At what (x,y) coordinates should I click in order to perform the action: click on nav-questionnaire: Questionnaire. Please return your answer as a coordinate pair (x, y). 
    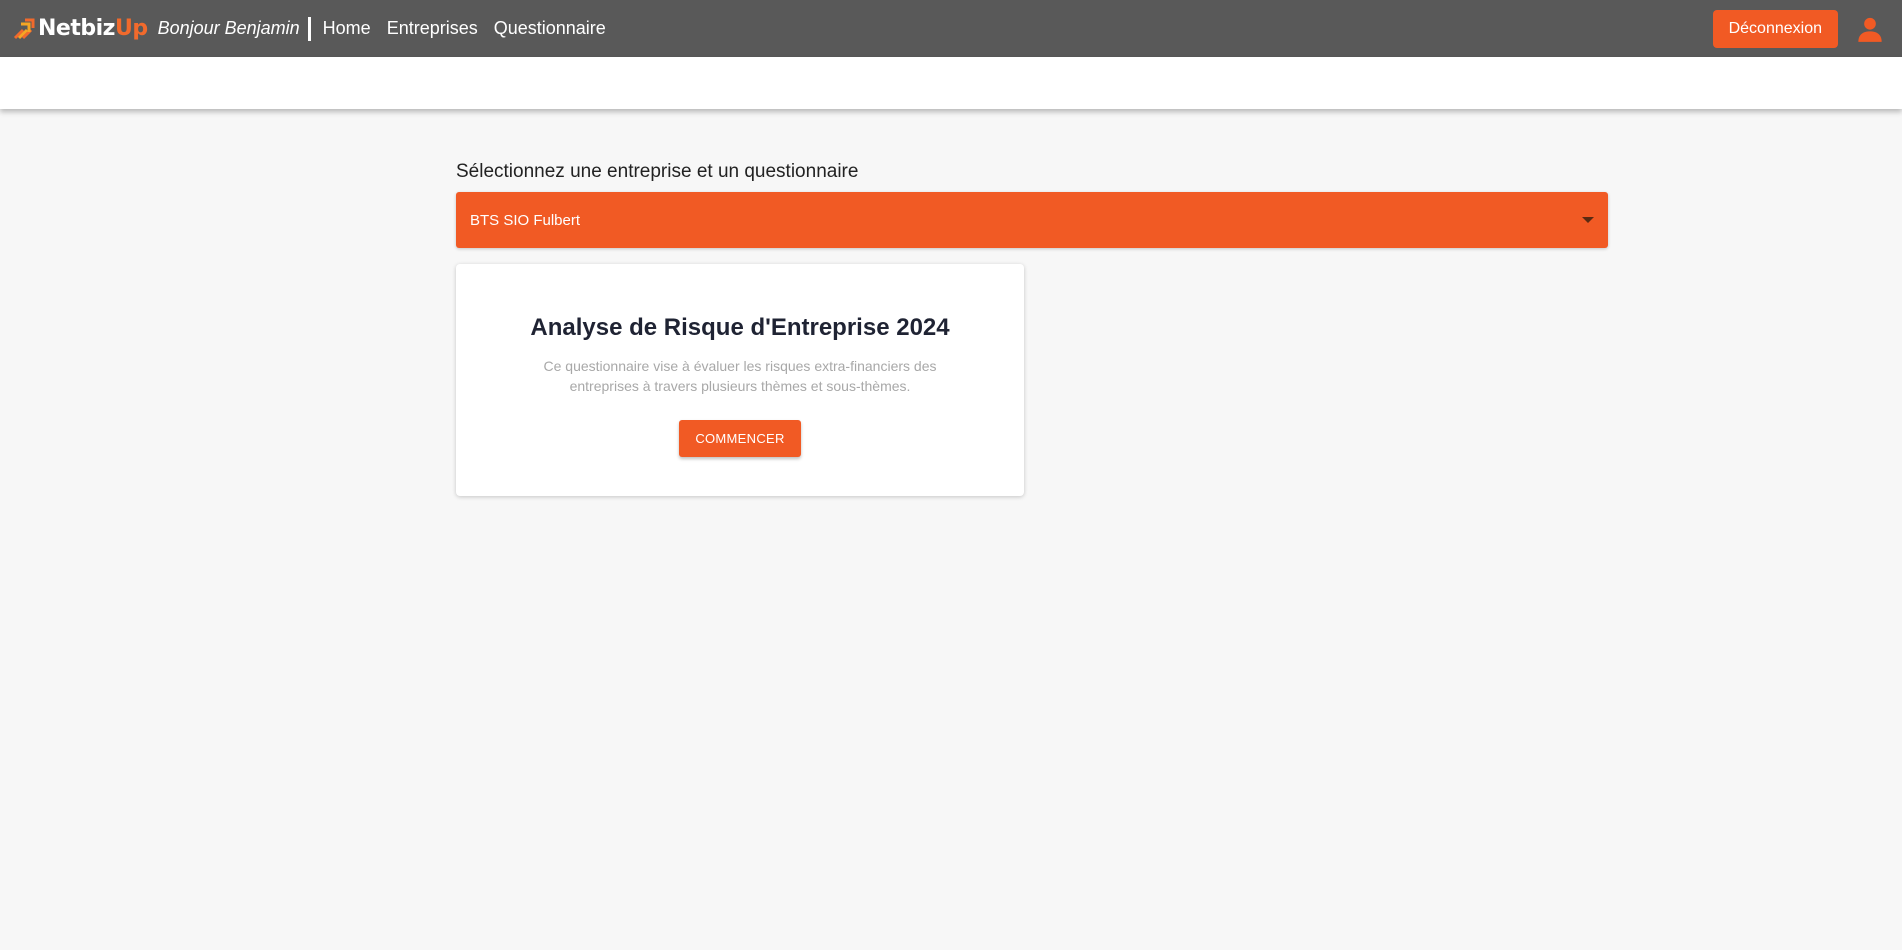
    Looking at the image, I should click on (550, 28).